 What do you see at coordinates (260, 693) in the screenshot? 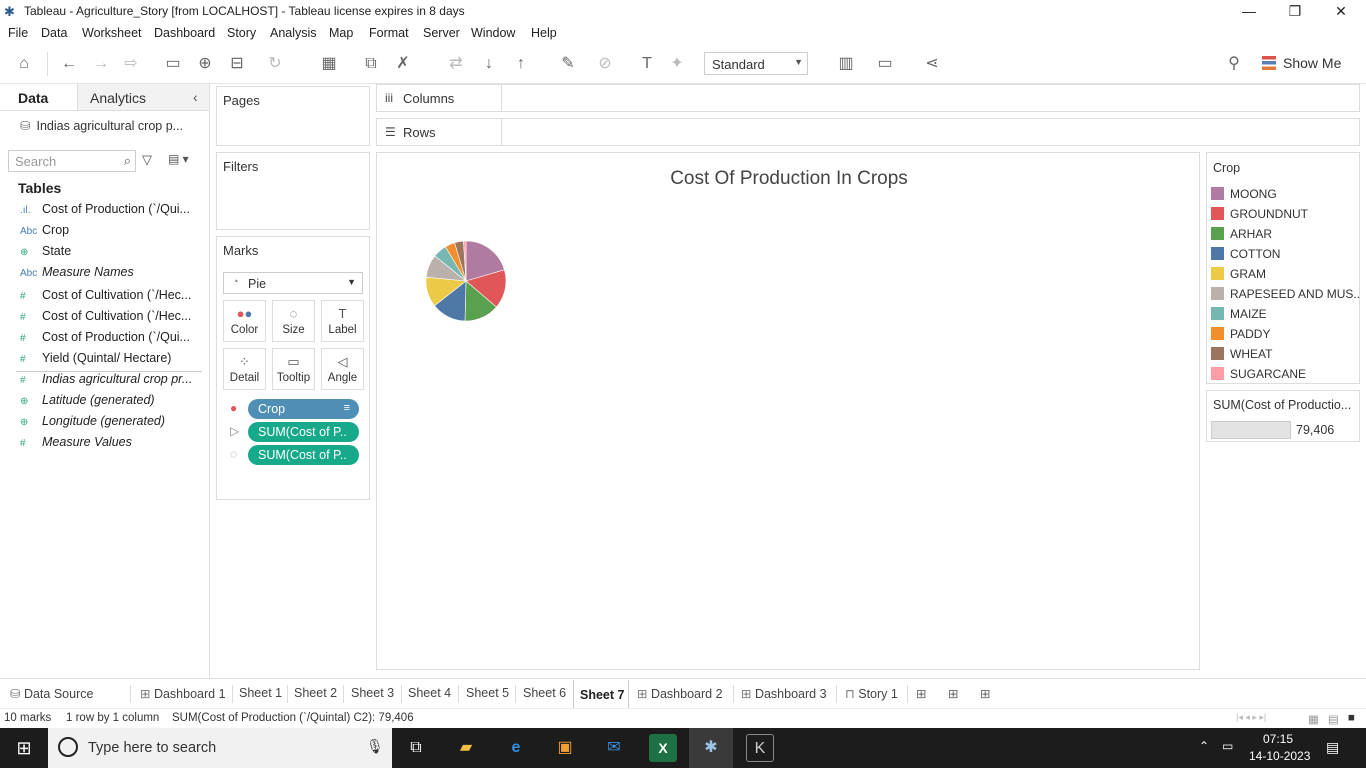
I see `tab-sheet-1: Sheet 1` at bounding box center [260, 693].